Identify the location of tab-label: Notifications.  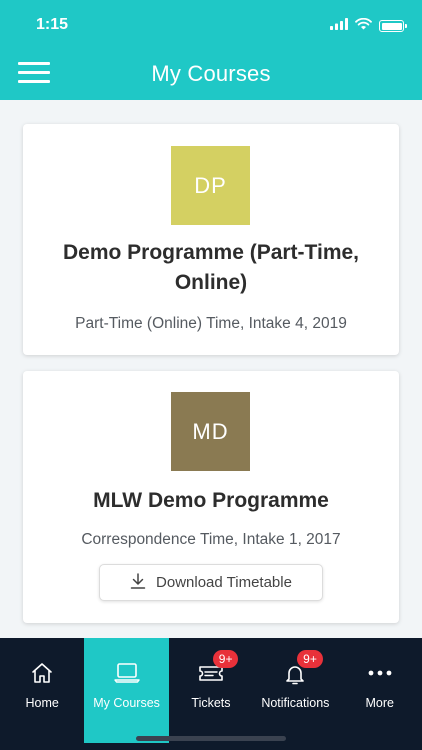
(295, 703).